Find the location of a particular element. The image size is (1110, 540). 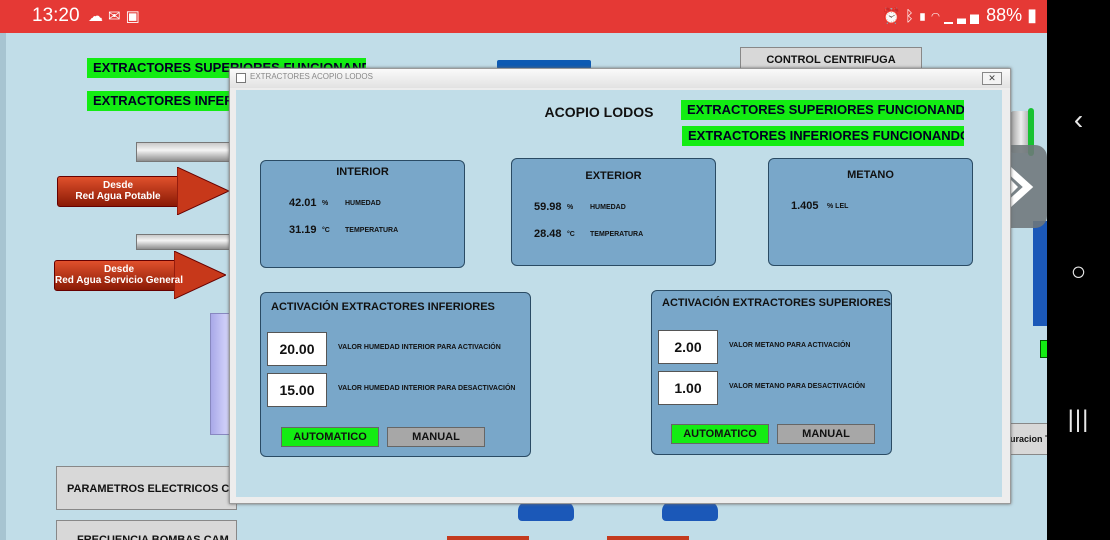

dialog-title: EXTRACTORES ACOPIO LODOS is located at coordinates (311, 76).